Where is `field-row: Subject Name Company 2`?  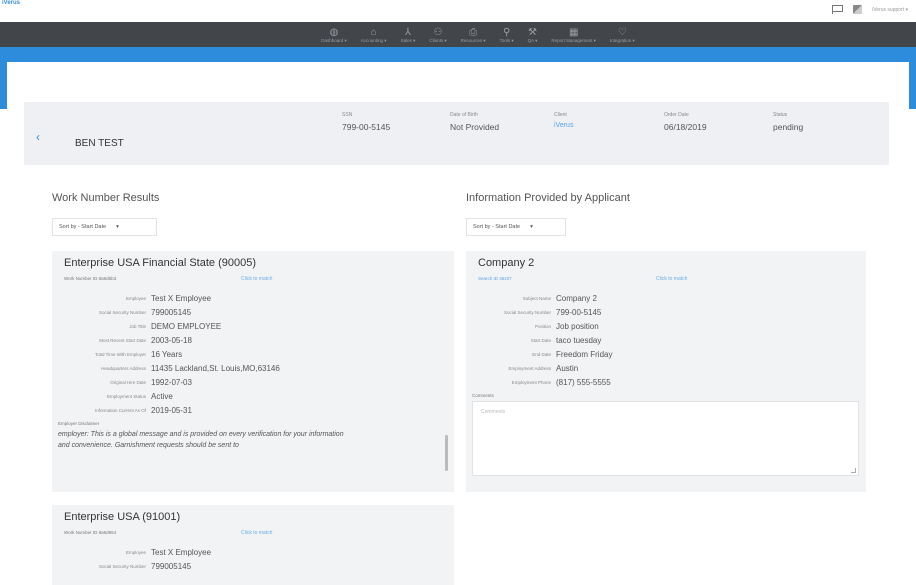 field-row: Subject Name Company 2 is located at coordinates (531, 298).